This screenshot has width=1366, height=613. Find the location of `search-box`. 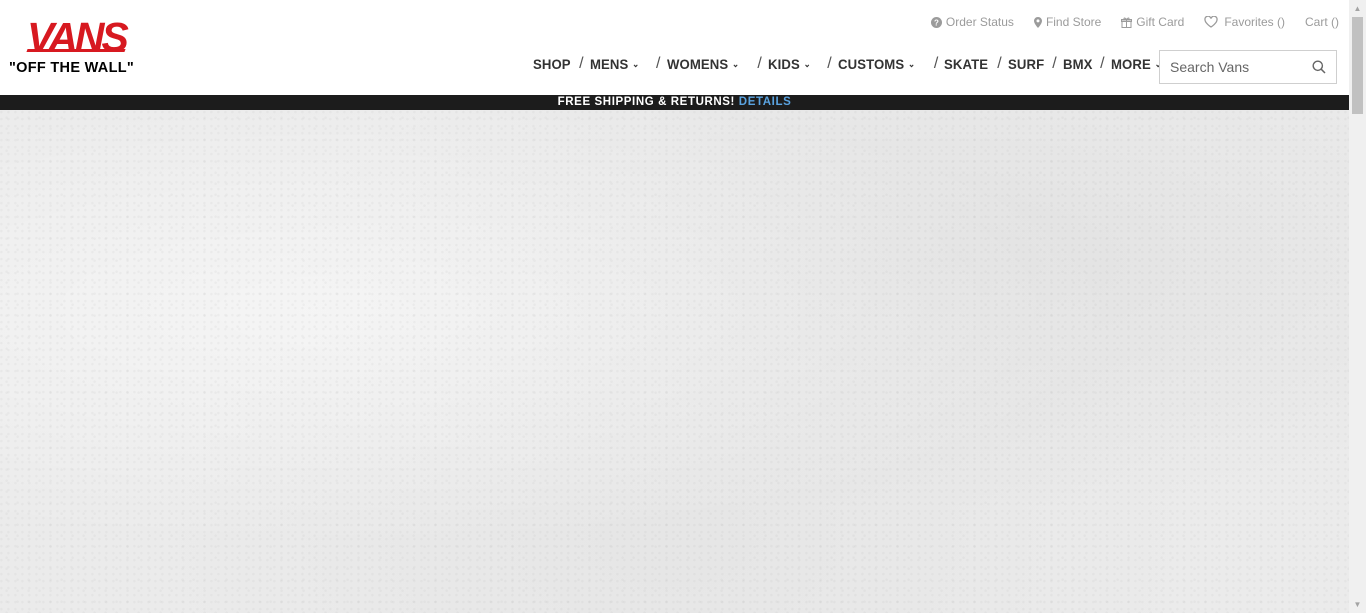

search-box is located at coordinates (1248, 67).